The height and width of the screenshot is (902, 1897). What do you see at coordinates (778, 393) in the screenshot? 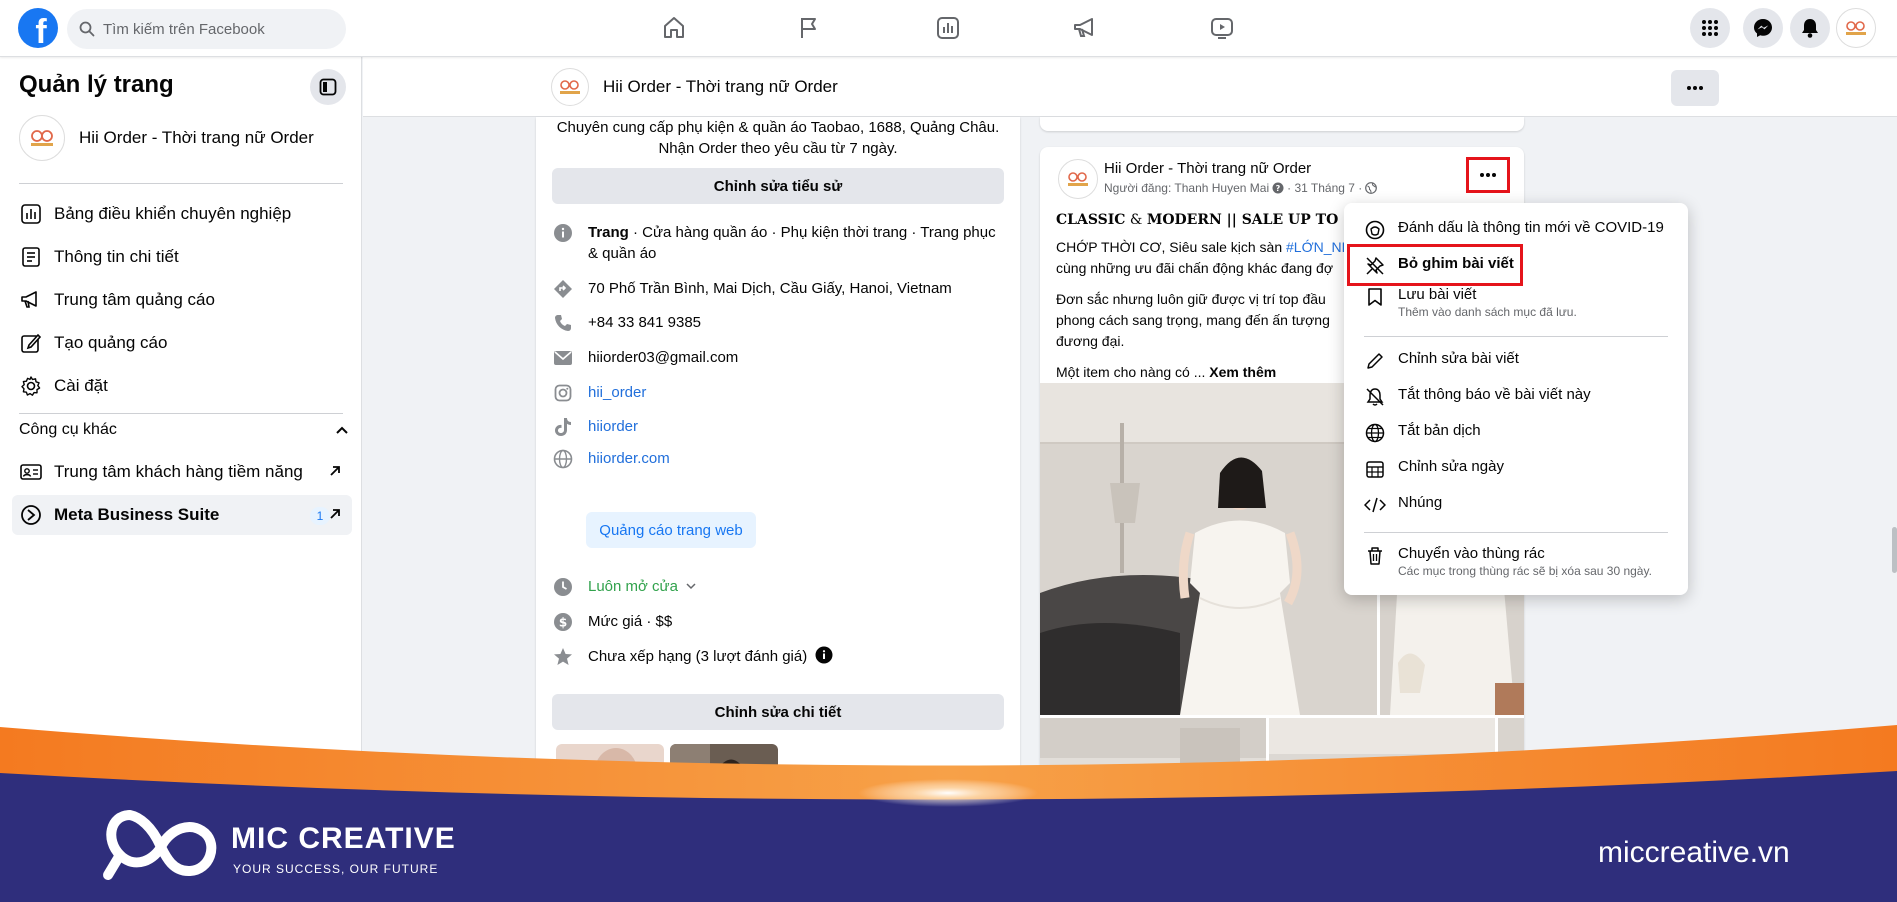
I see `instagram-row: hii_order` at bounding box center [778, 393].